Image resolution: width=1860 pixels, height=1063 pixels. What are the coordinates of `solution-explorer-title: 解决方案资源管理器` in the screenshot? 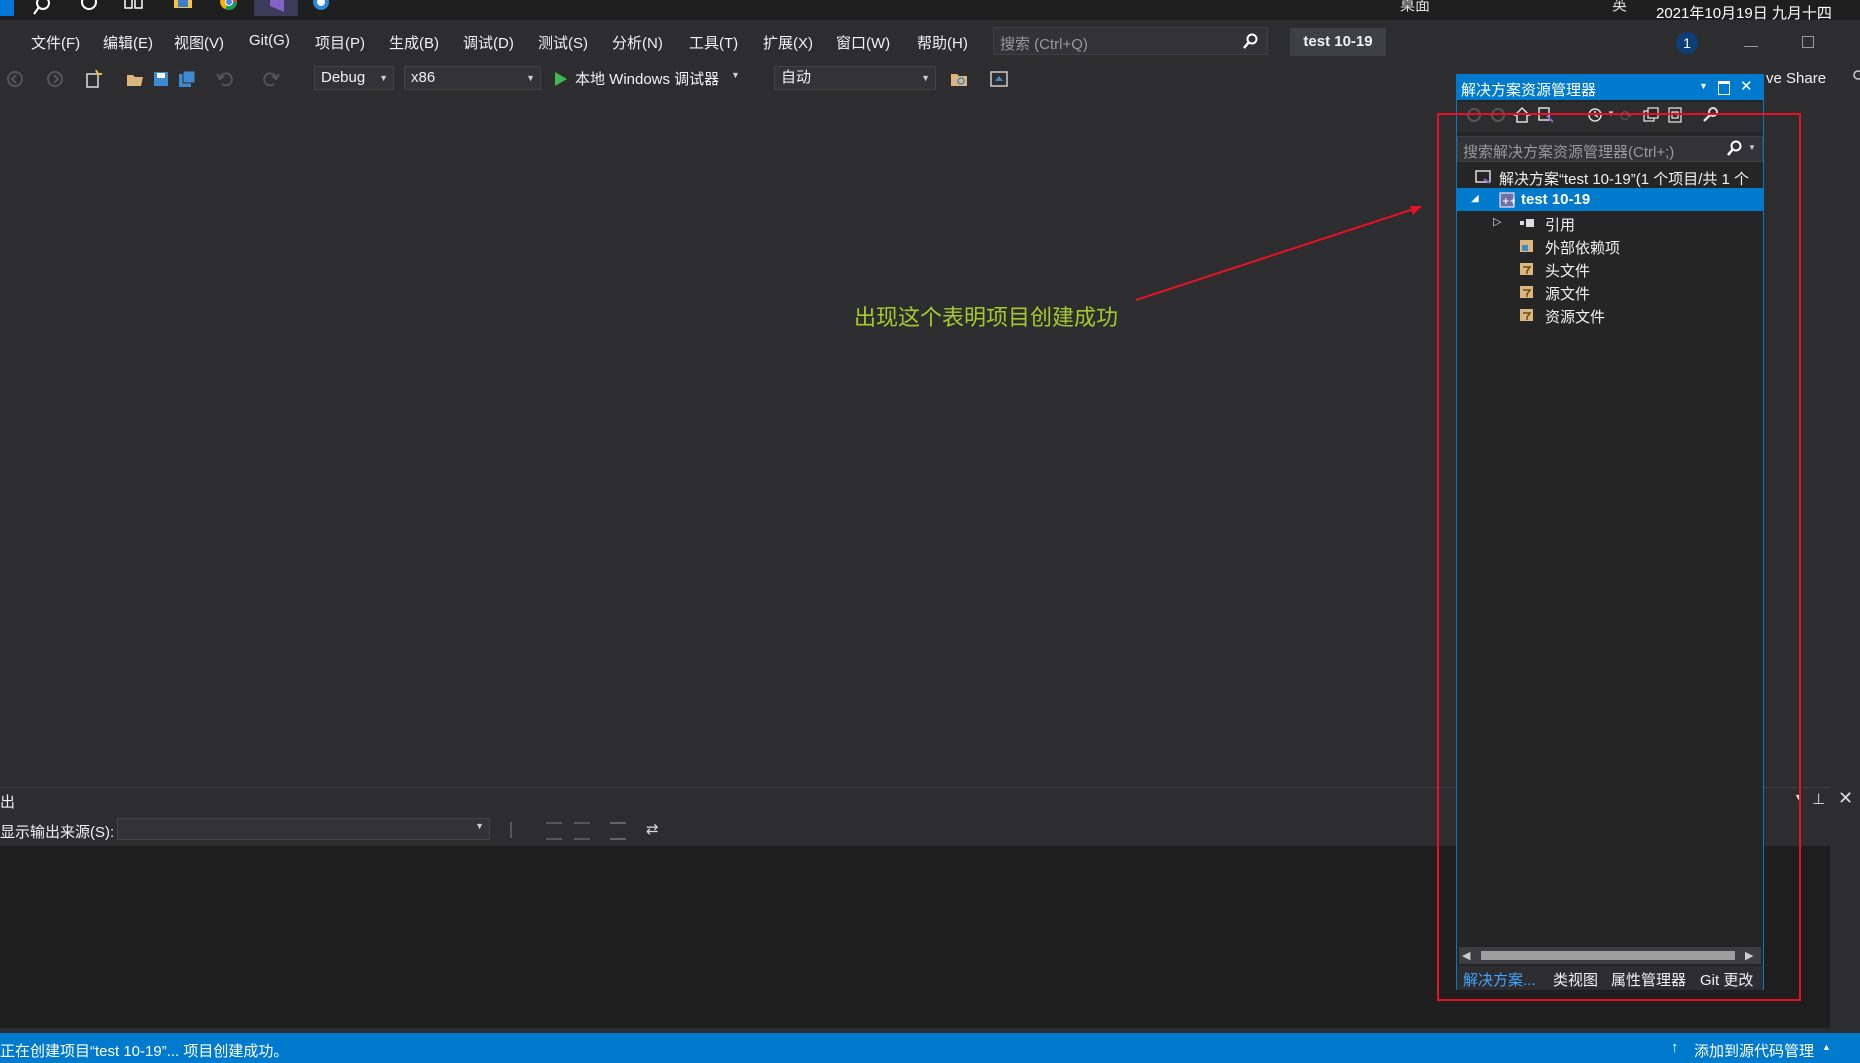 It's located at (1529, 90).